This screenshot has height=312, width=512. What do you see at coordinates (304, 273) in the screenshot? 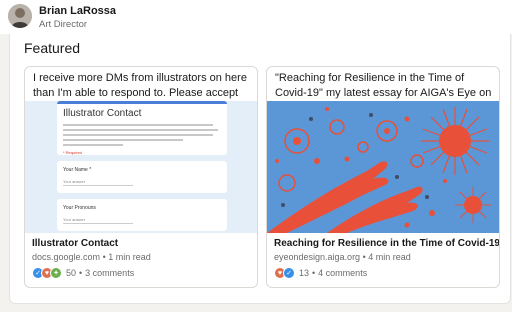
I see `reactions-count: 13` at bounding box center [304, 273].